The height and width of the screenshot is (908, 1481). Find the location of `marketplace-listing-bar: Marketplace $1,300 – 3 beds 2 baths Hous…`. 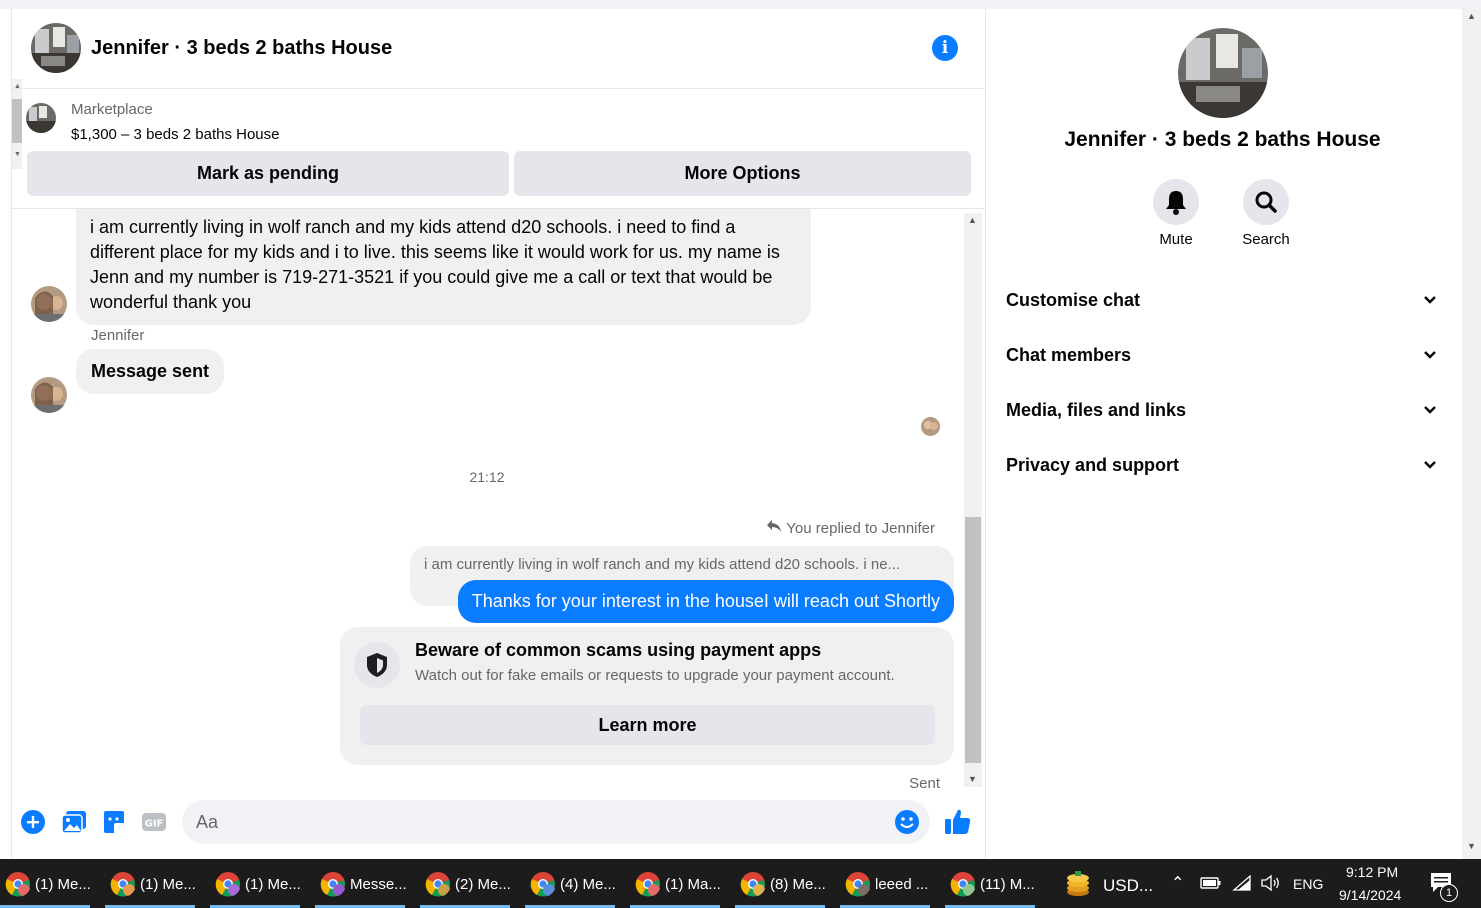

marketplace-listing-bar: Marketplace $1,300 – 3 beds 2 baths Hous… is located at coordinates (498, 149).